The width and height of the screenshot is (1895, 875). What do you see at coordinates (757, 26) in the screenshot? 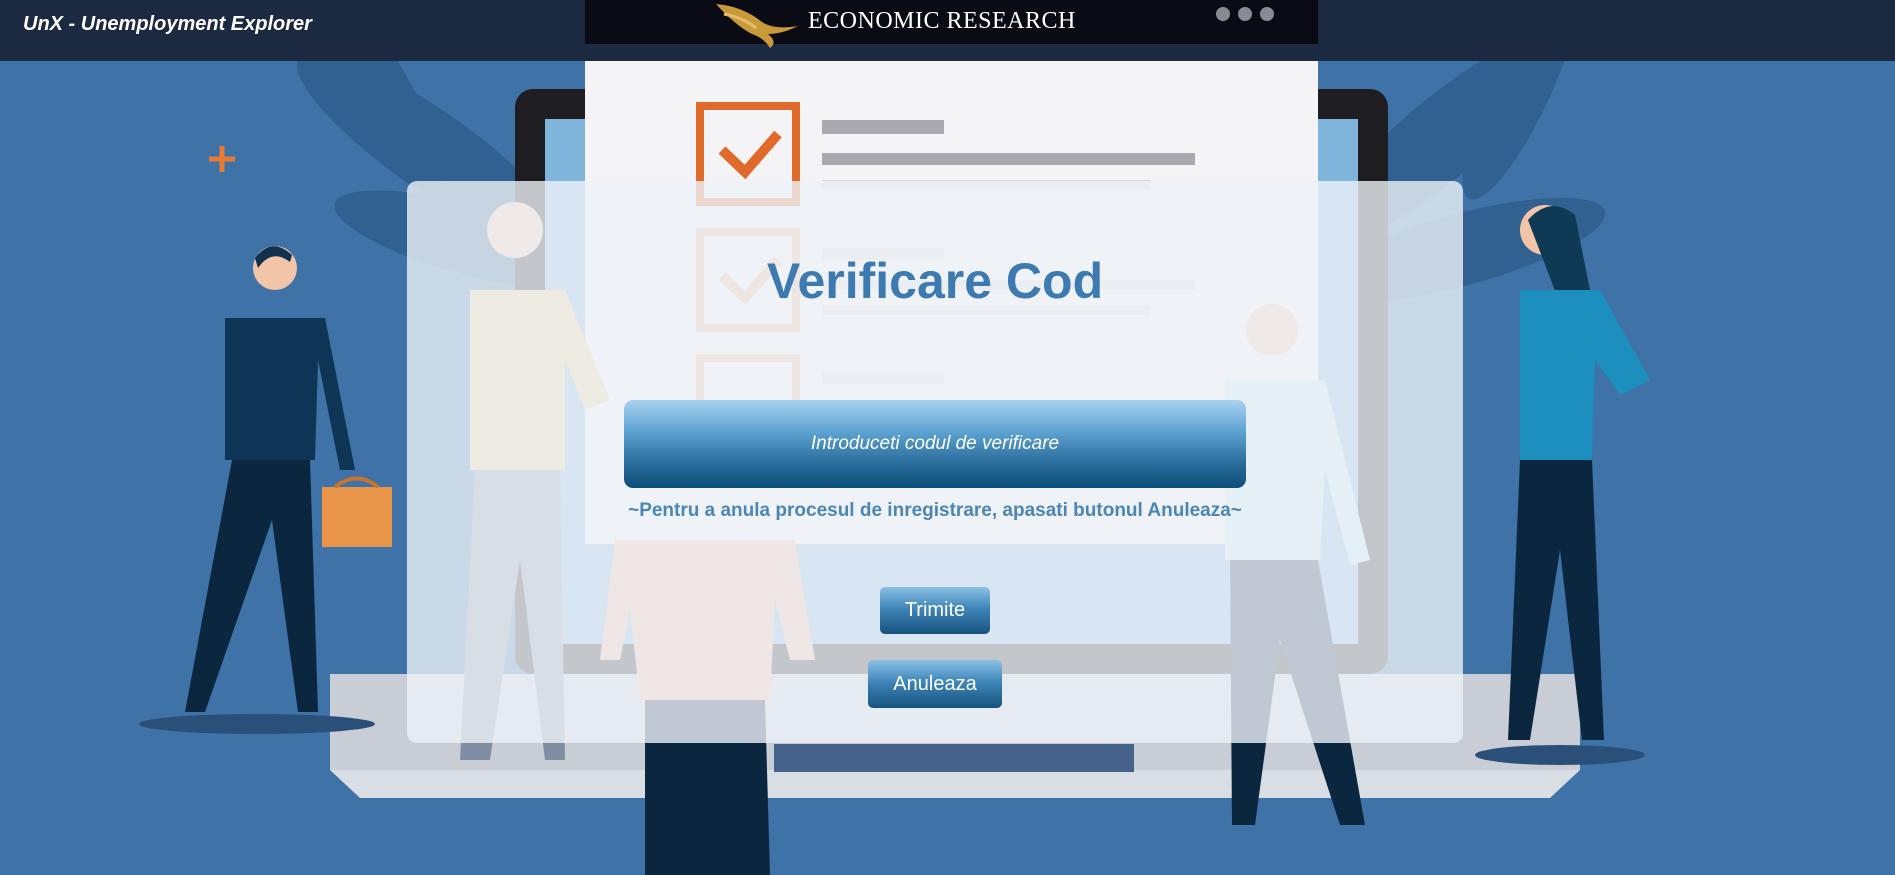
I see `eagle-logo-icon` at bounding box center [757, 26].